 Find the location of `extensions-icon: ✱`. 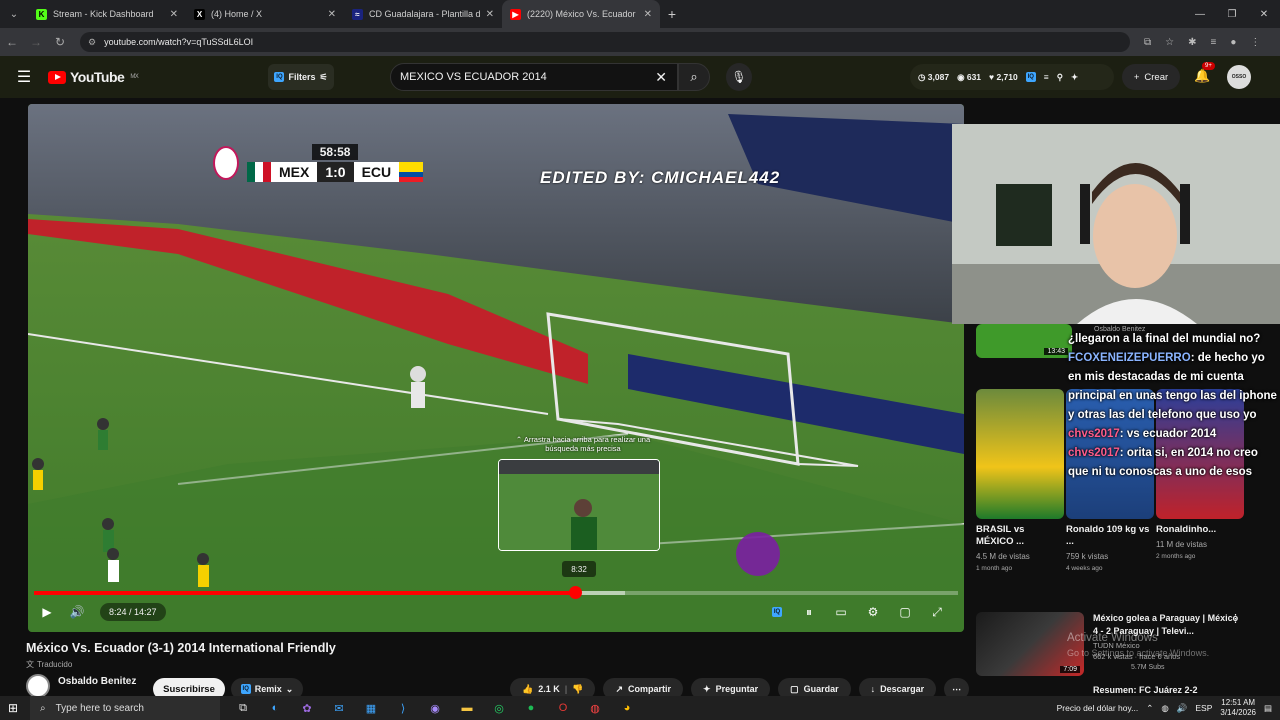

extensions-icon: ✱ is located at coordinates (1192, 42).